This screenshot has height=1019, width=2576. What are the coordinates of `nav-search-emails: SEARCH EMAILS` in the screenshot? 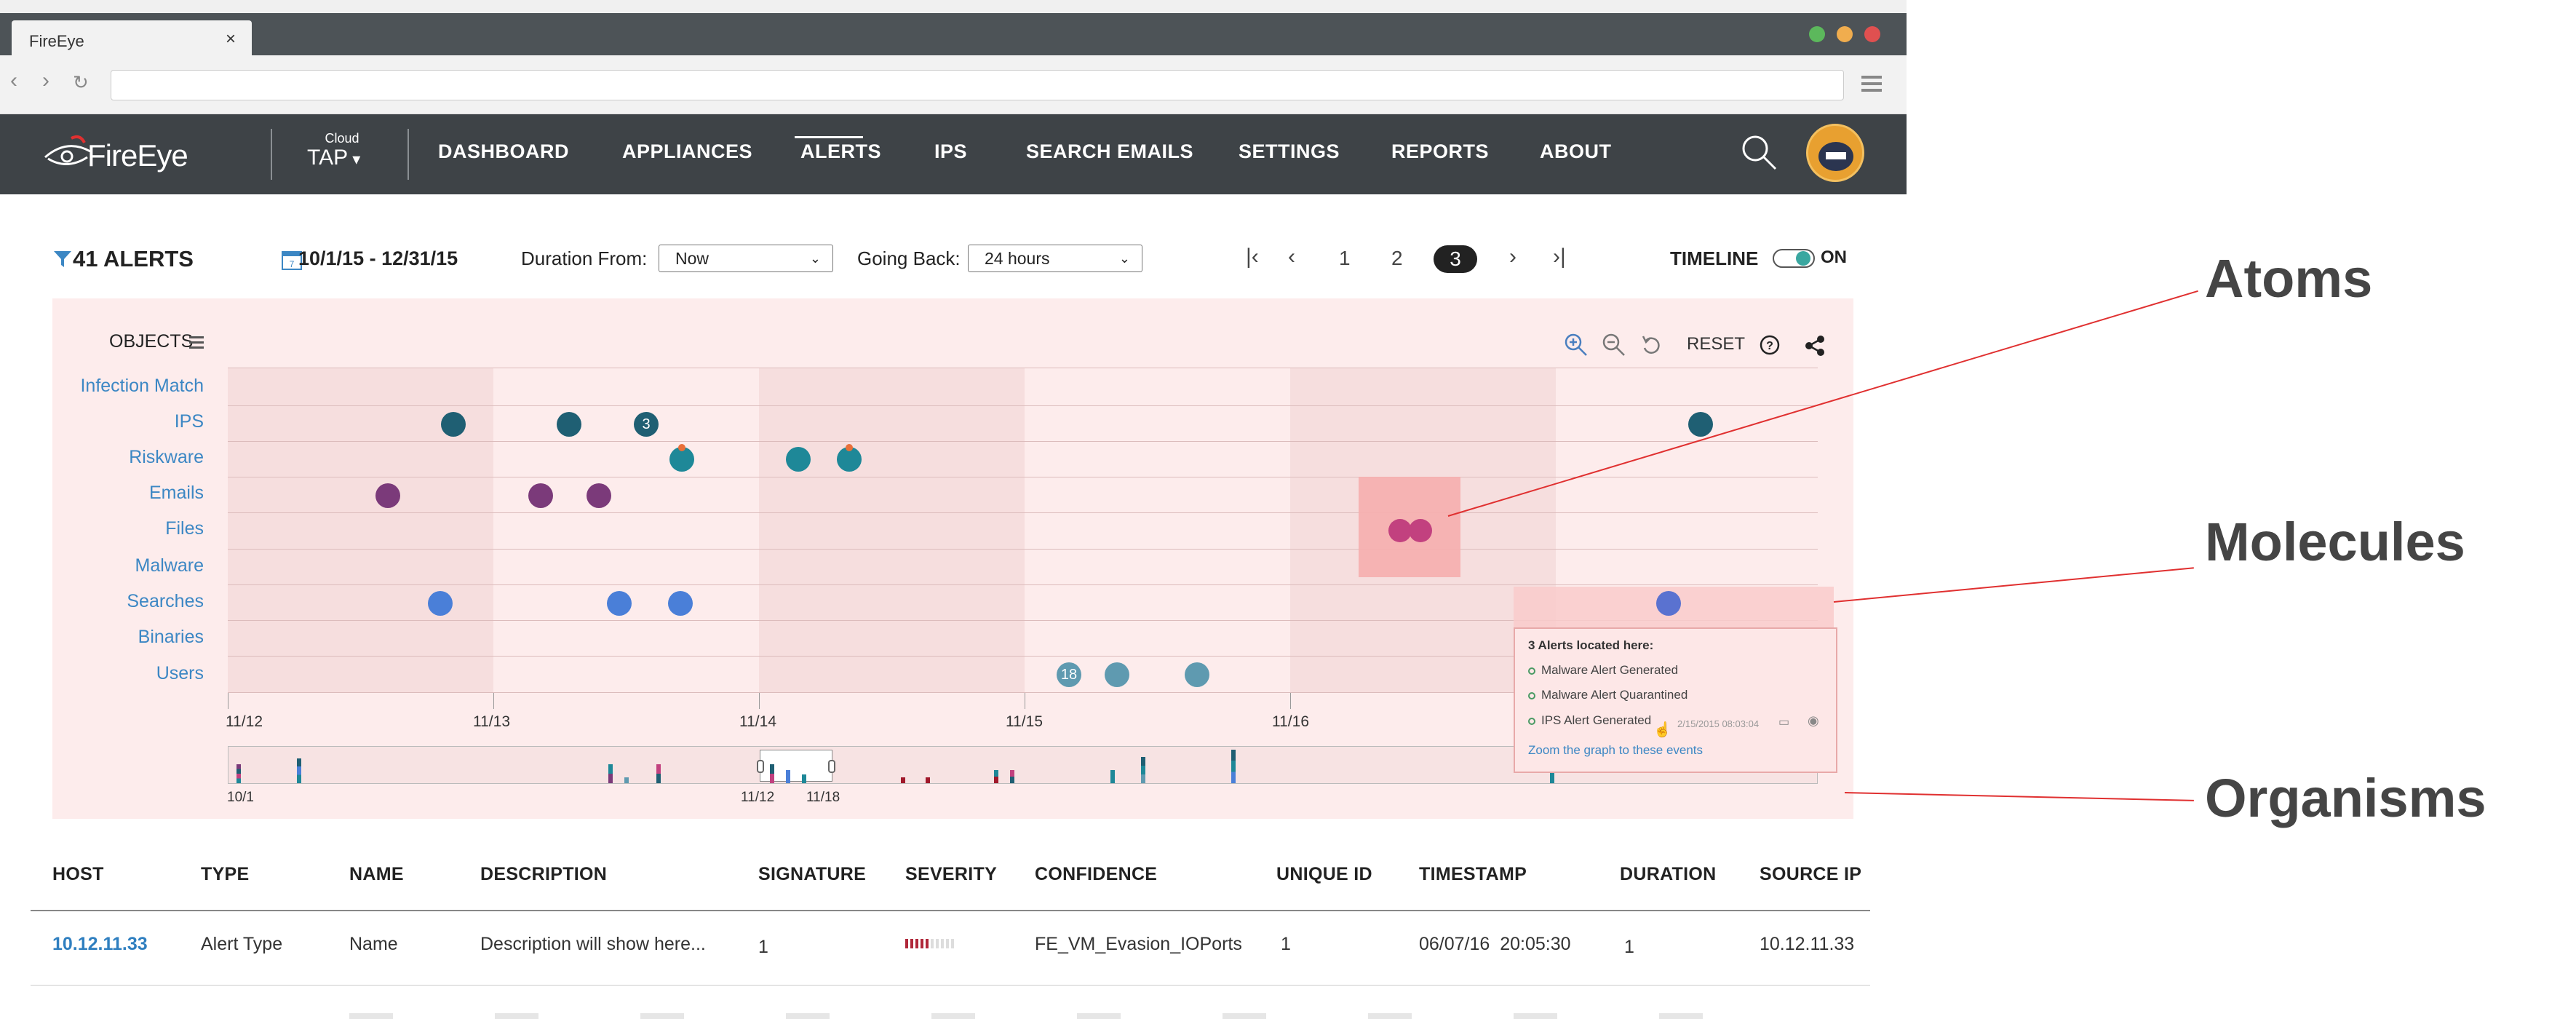 It's located at (1109, 151).